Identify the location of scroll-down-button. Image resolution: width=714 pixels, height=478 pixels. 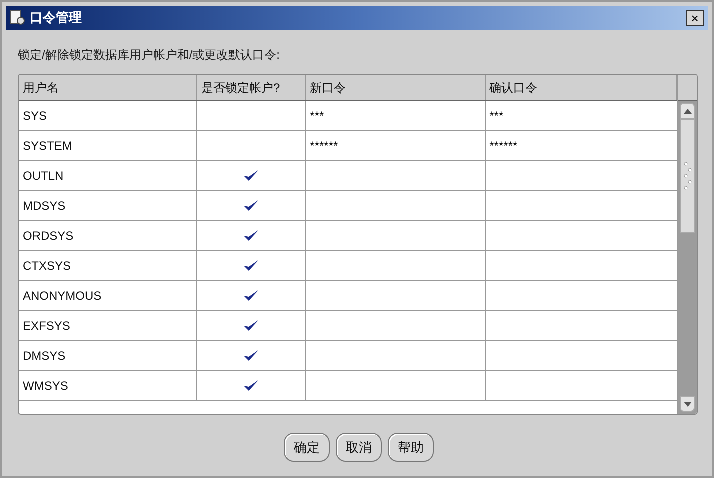
(687, 404).